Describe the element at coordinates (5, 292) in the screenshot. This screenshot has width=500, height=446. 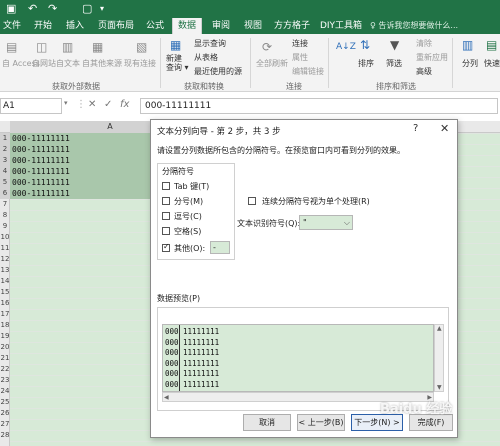
I see `row-header: 15` at that location.